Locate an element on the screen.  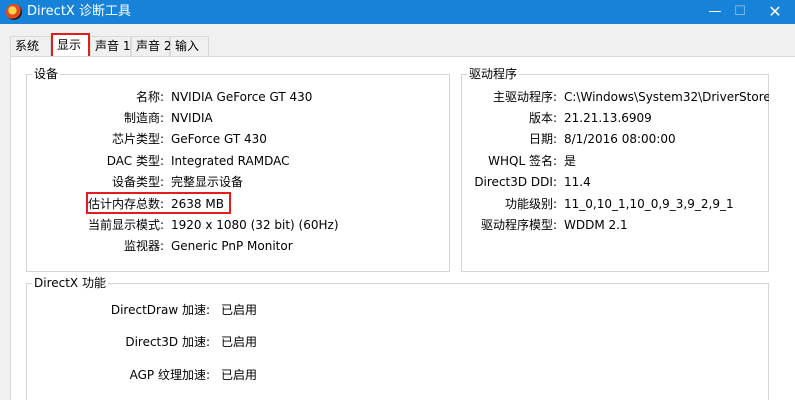
device-type-value: 完整显示设备 is located at coordinates (207, 182).